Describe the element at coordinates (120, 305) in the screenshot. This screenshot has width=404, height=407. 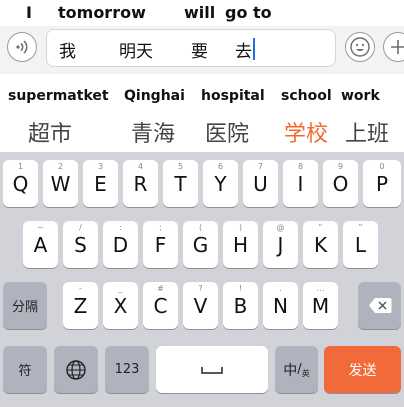
I see `key-x: _ X` at that location.